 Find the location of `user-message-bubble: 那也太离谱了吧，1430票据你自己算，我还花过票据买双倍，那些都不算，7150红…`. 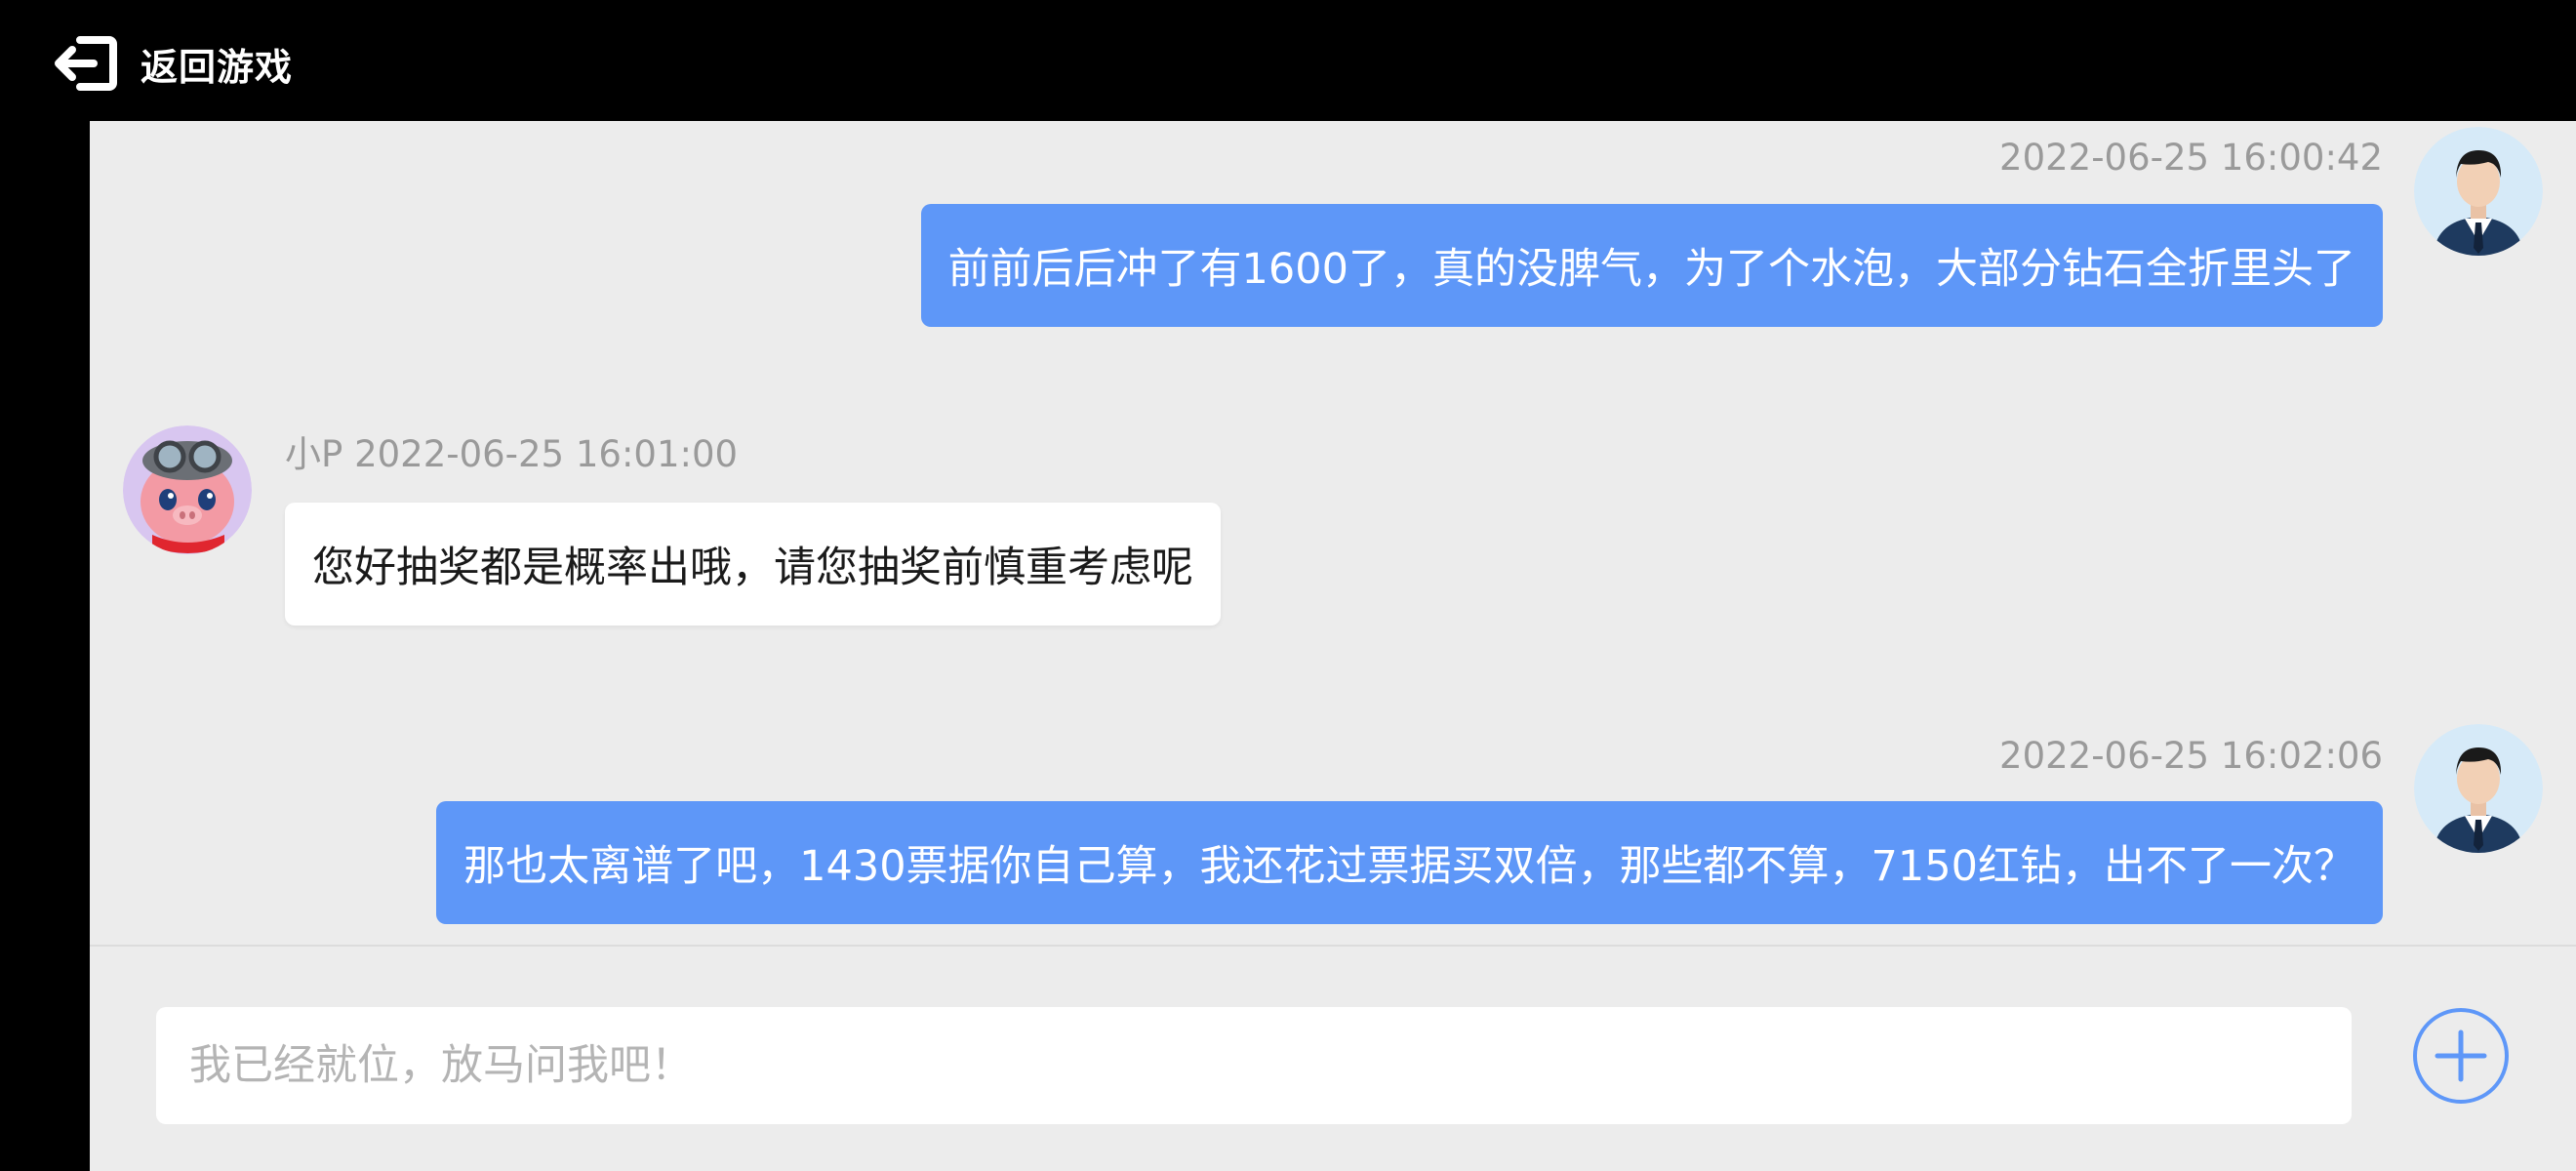

user-message-bubble: 那也太离谱了吧，1430票据你自己算，我还花过票据买双倍，那些都不算，7150红… is located at coordinates (1409, 862).